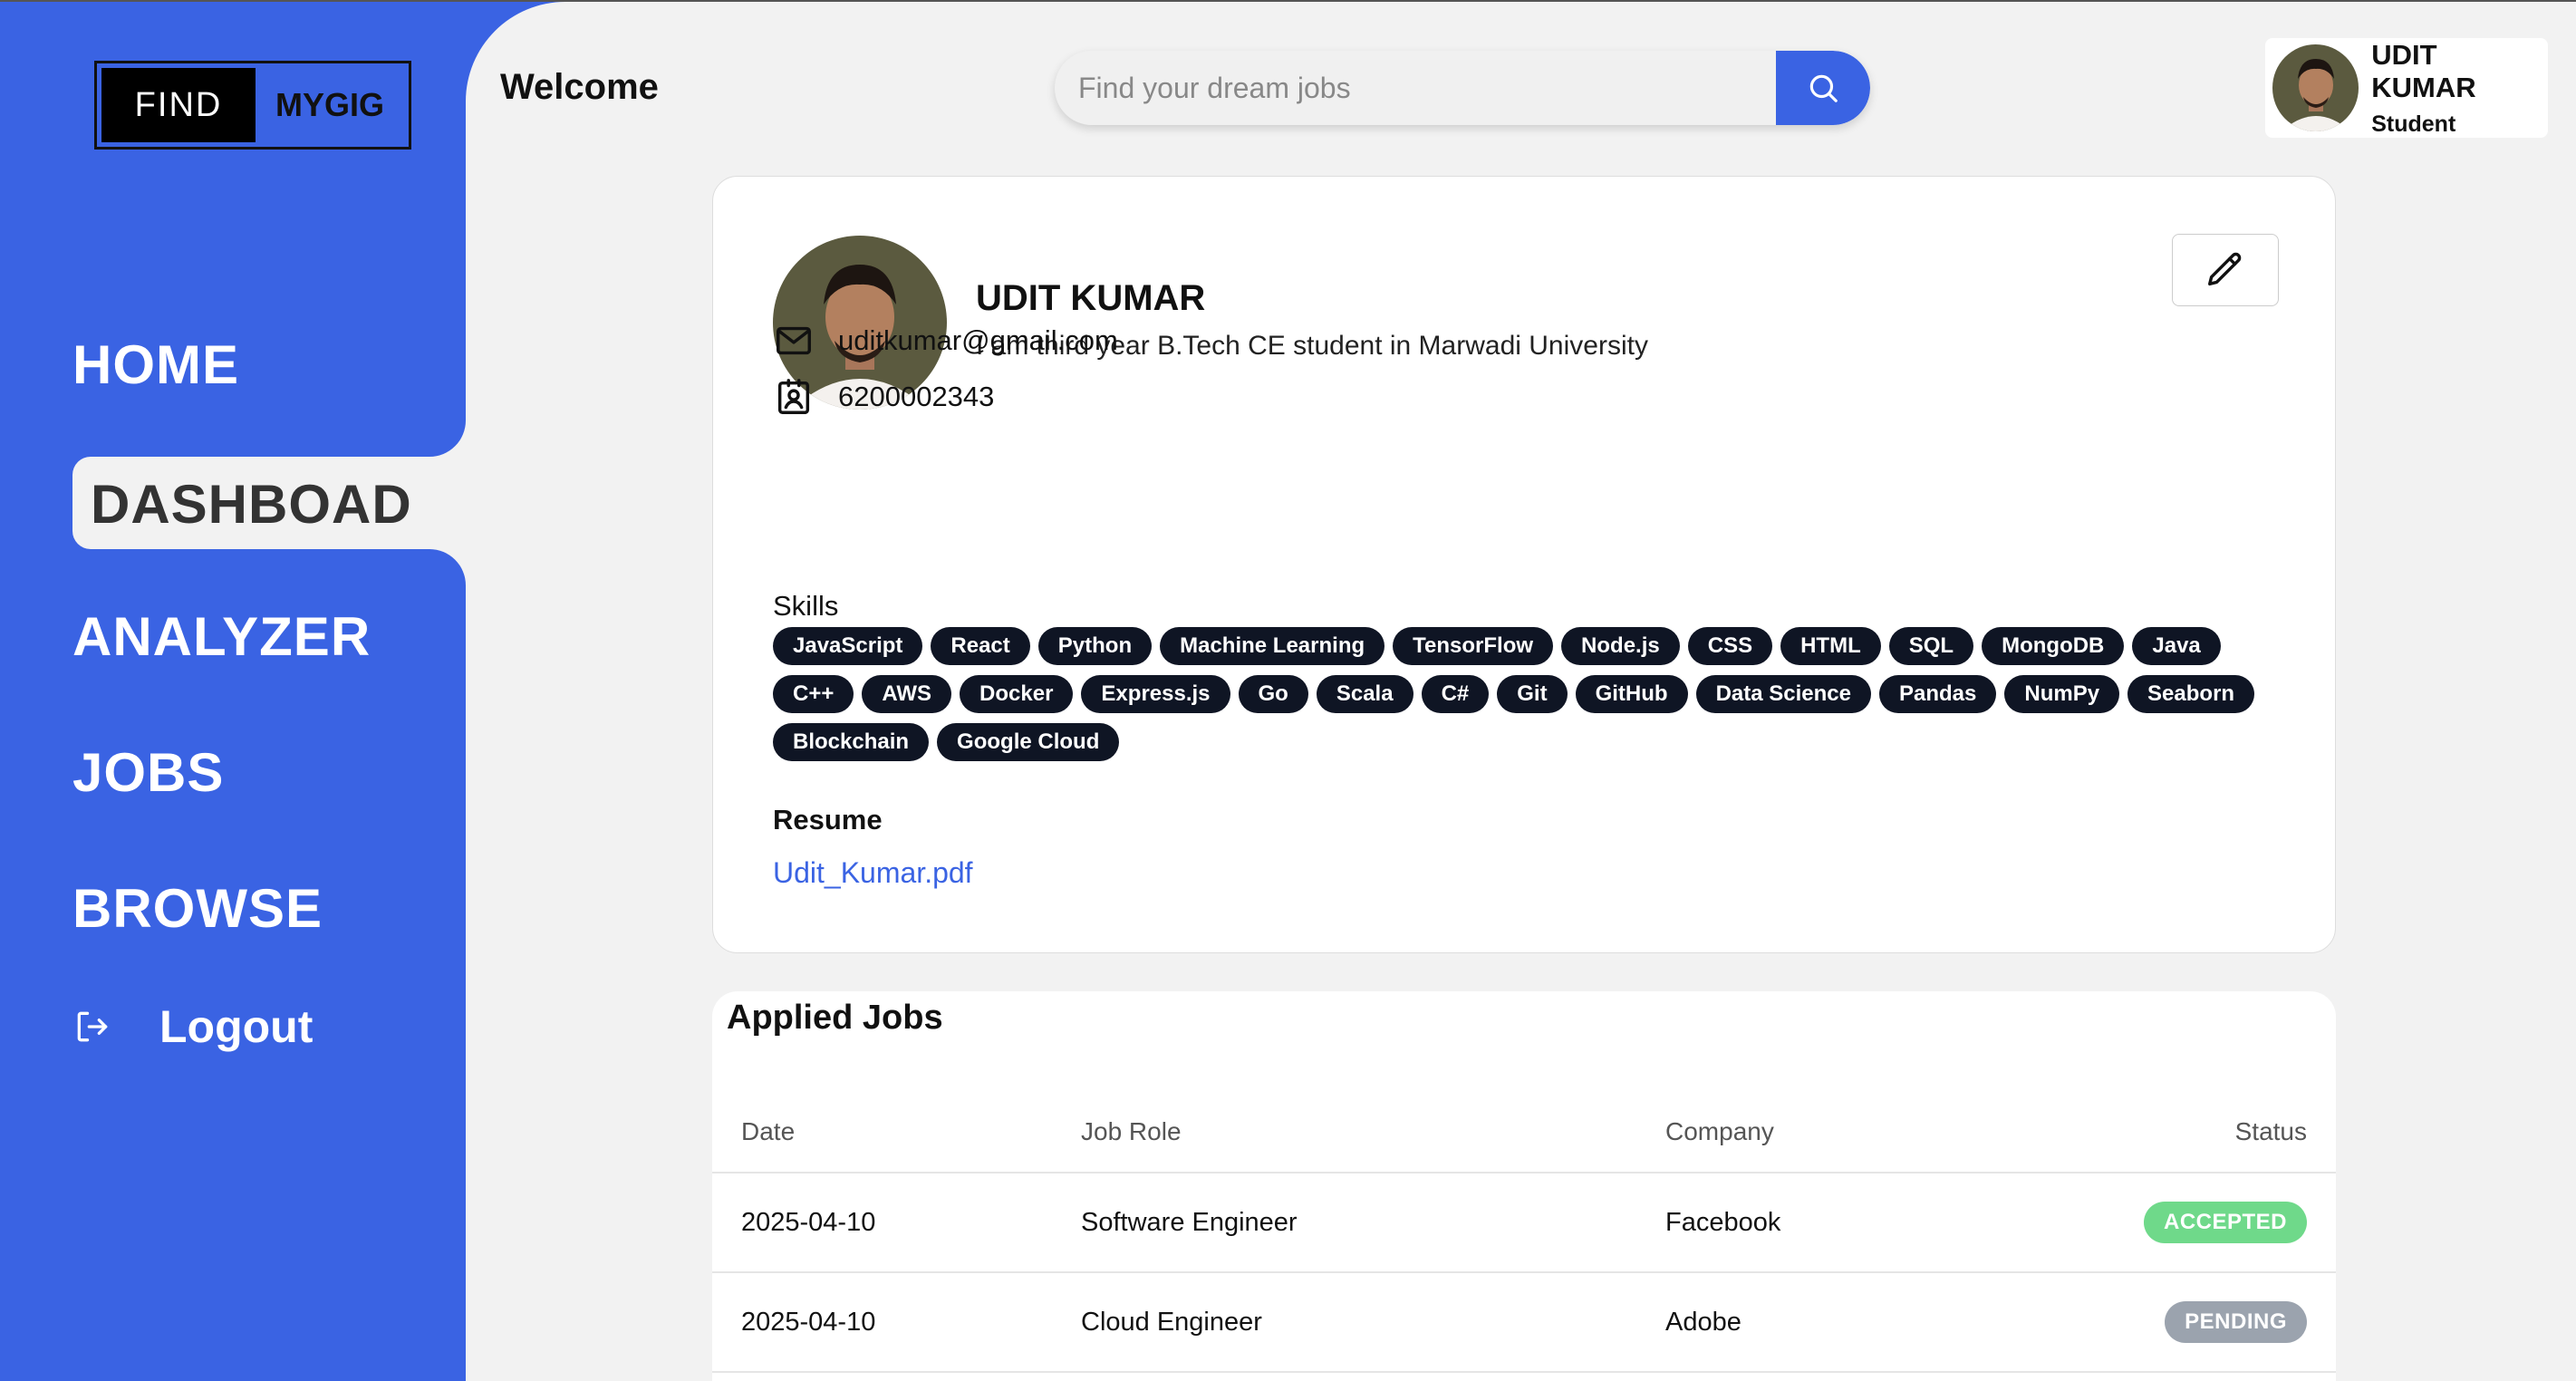 This screenshot has width=2576, height=1381. I want to click on contact-card-icon, so click(793, 396).